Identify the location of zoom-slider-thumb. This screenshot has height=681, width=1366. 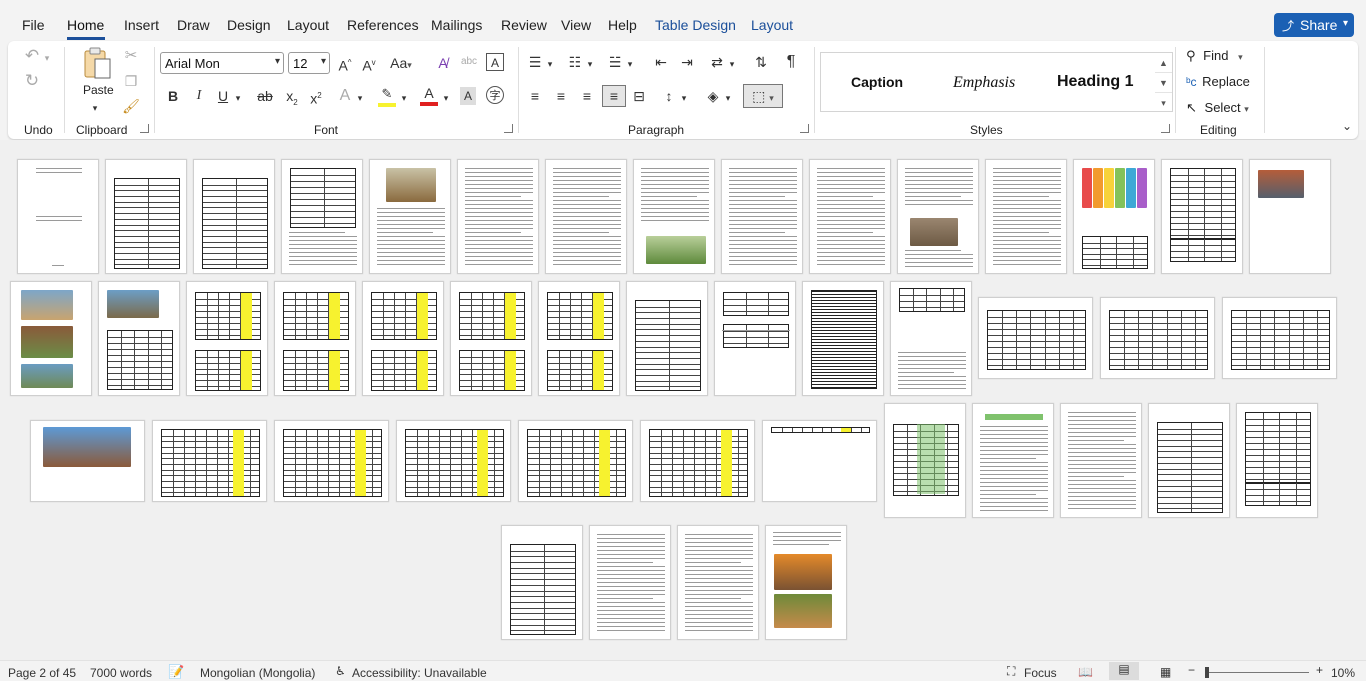
(1207, 672).